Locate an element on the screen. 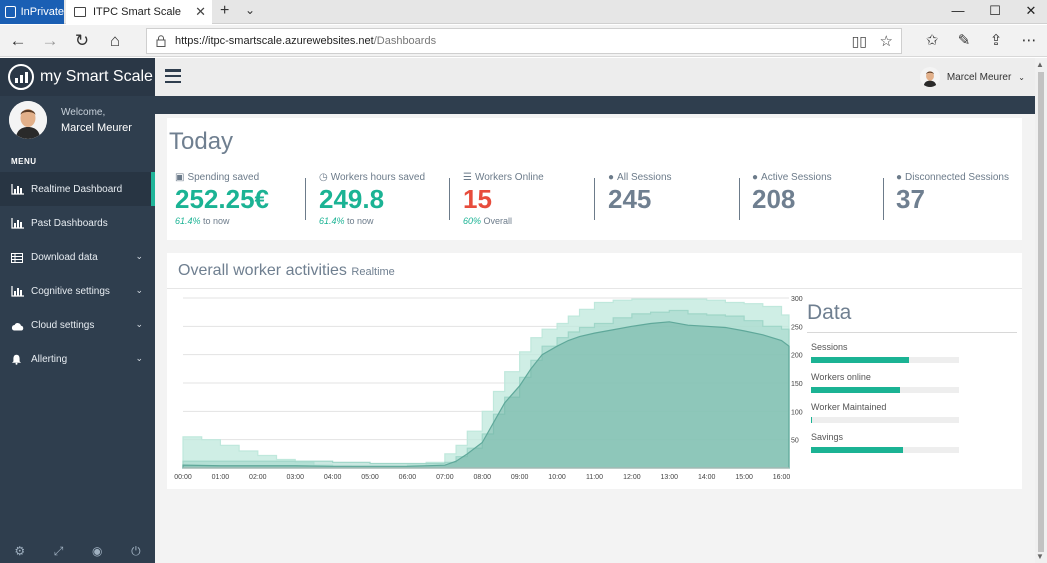  page-icon is located at coordinates (80, 12).